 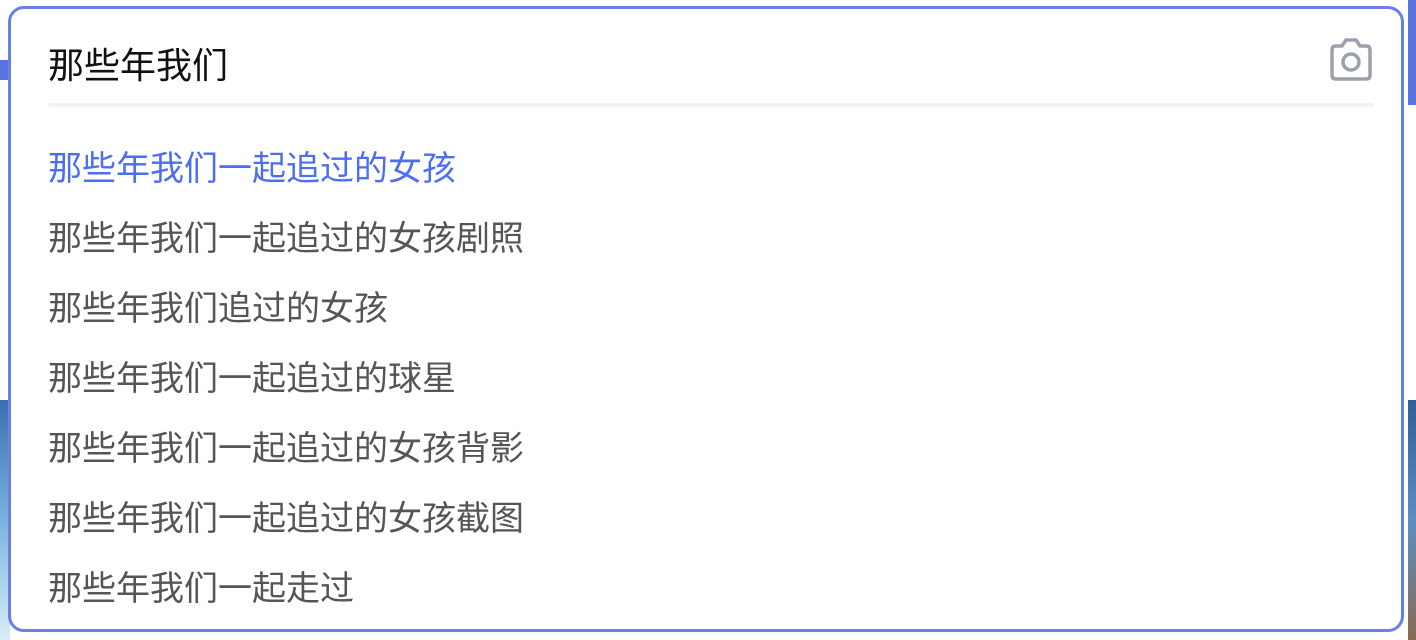 I want to click on background-fragment-right-top, so click(x=1412, y=52).